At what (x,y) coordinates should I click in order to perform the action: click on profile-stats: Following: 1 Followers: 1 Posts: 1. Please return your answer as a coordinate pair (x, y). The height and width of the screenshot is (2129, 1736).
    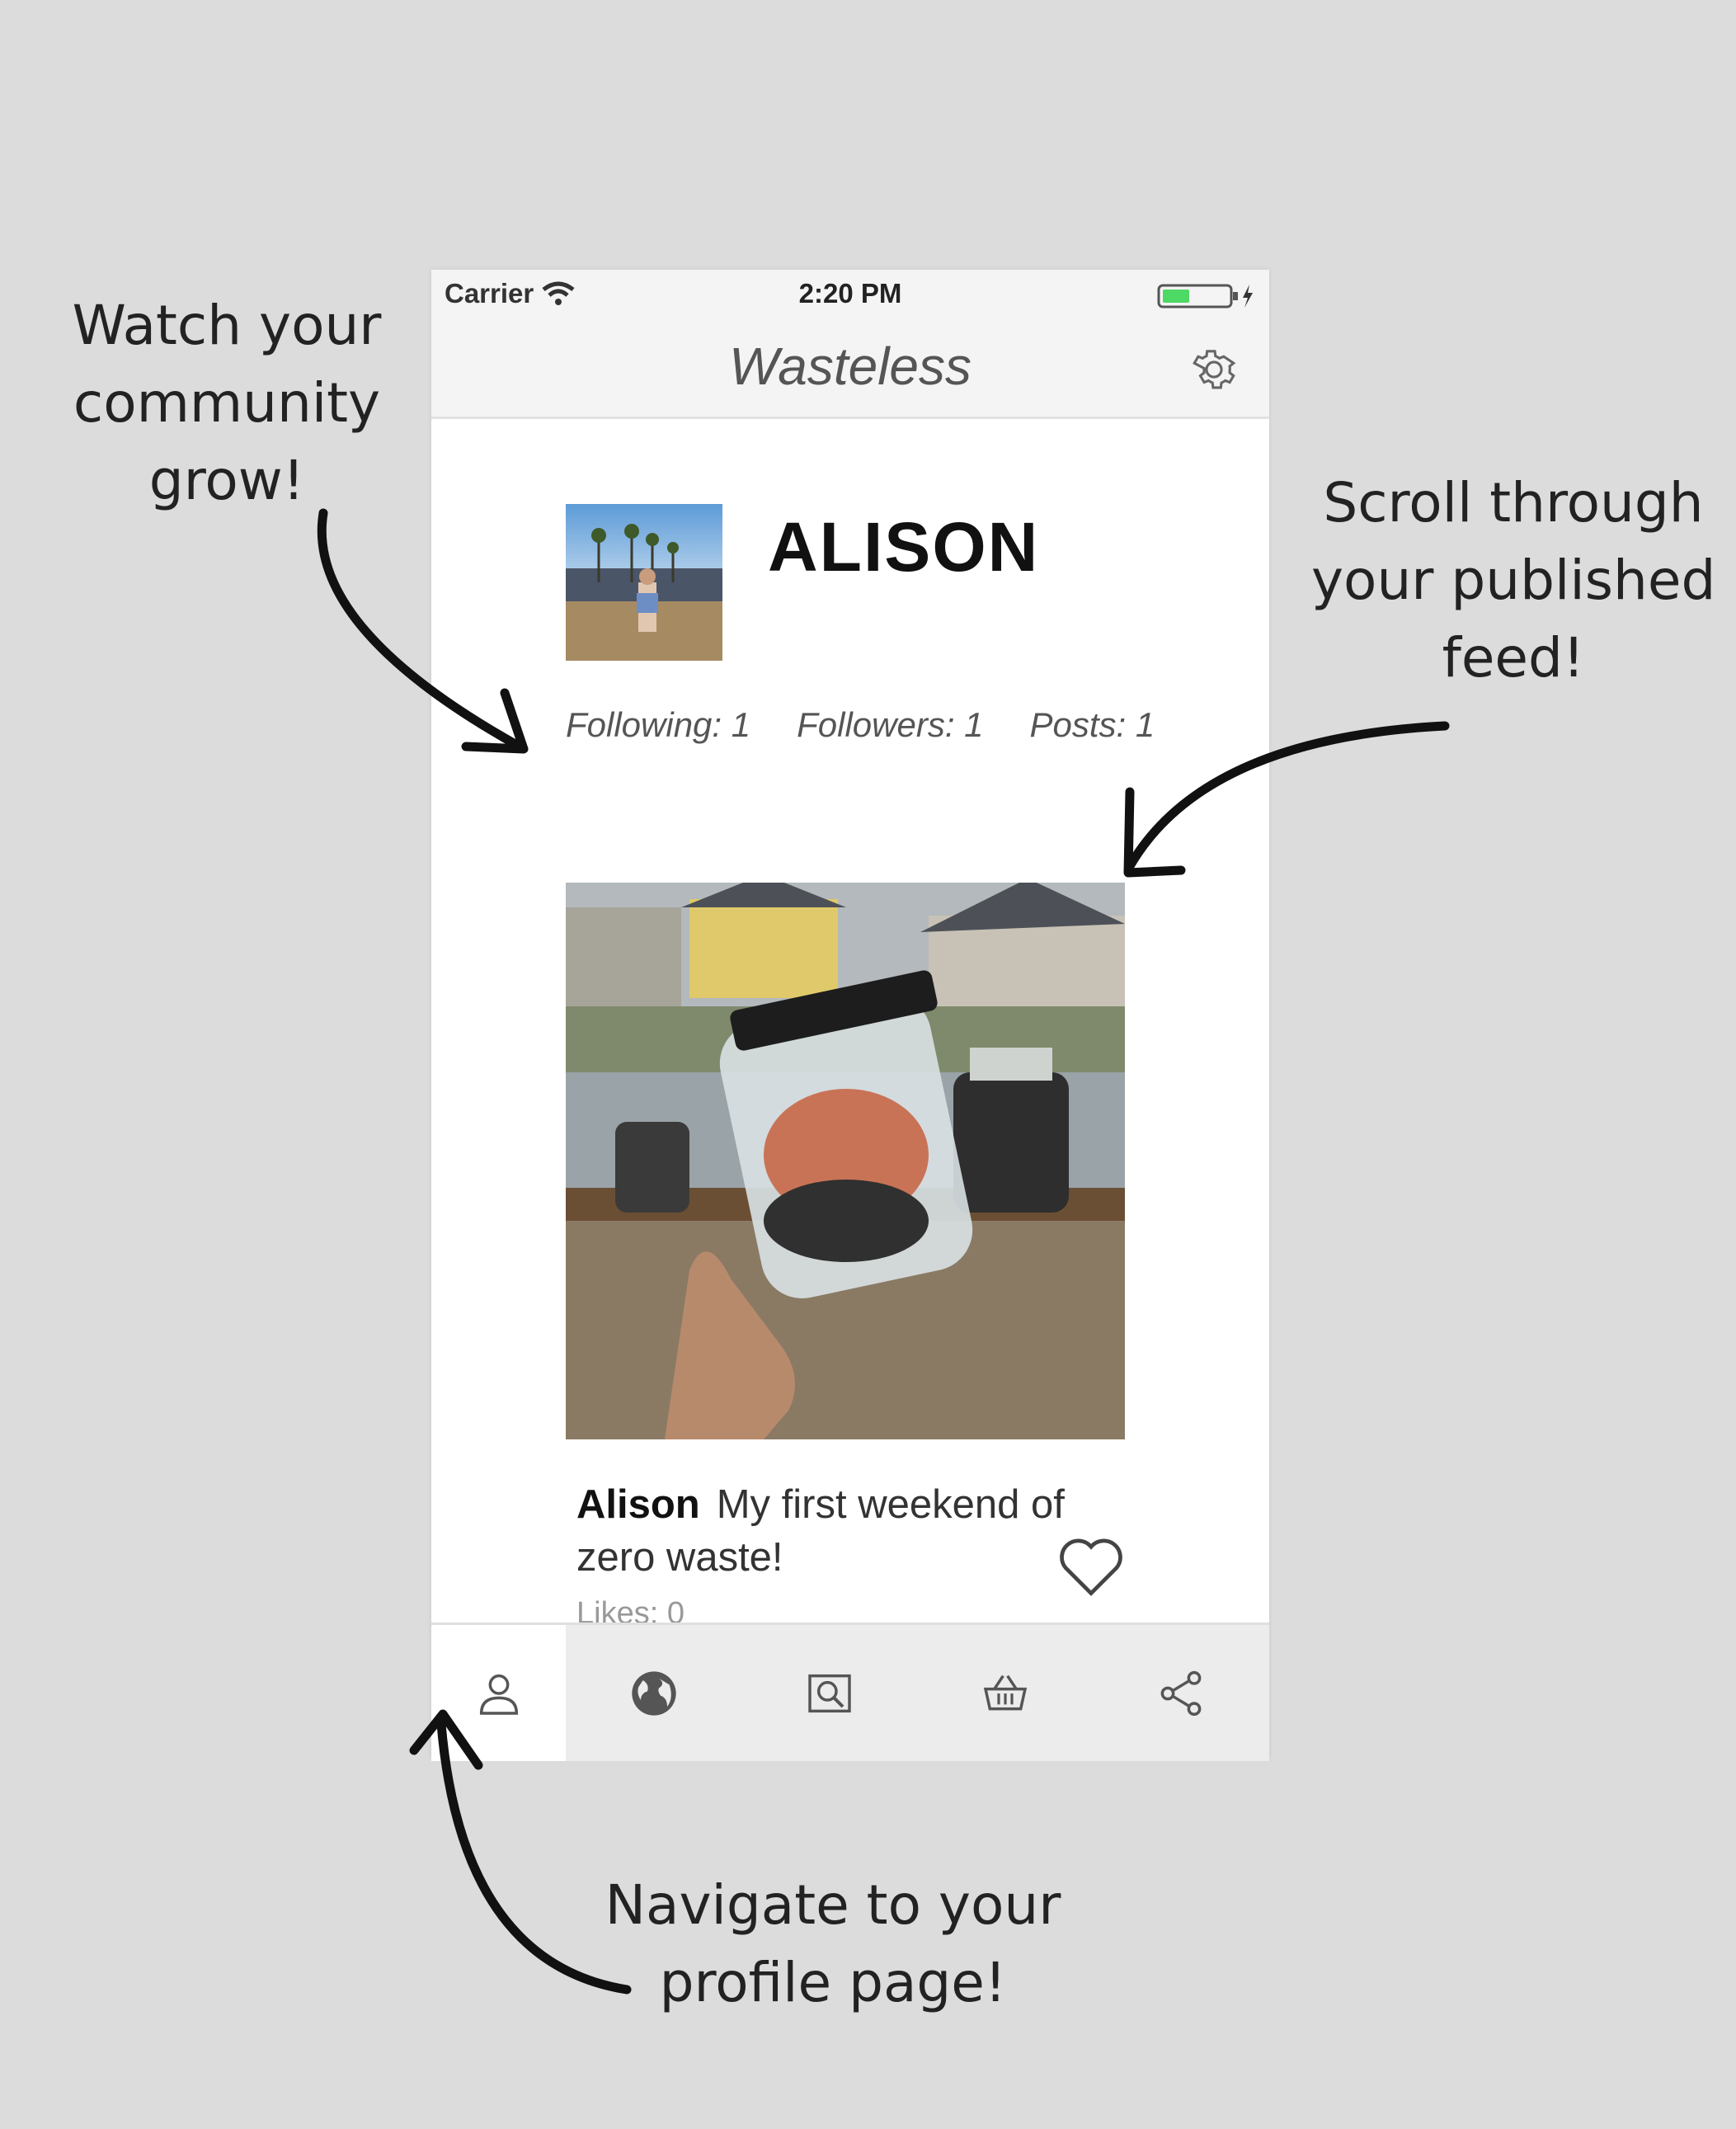
    Looking at the image, I should click on (860, 725).